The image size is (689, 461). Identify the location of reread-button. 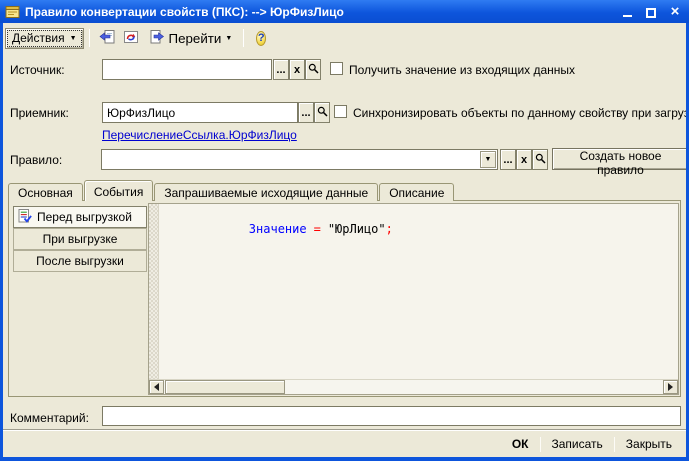
(107, 38).